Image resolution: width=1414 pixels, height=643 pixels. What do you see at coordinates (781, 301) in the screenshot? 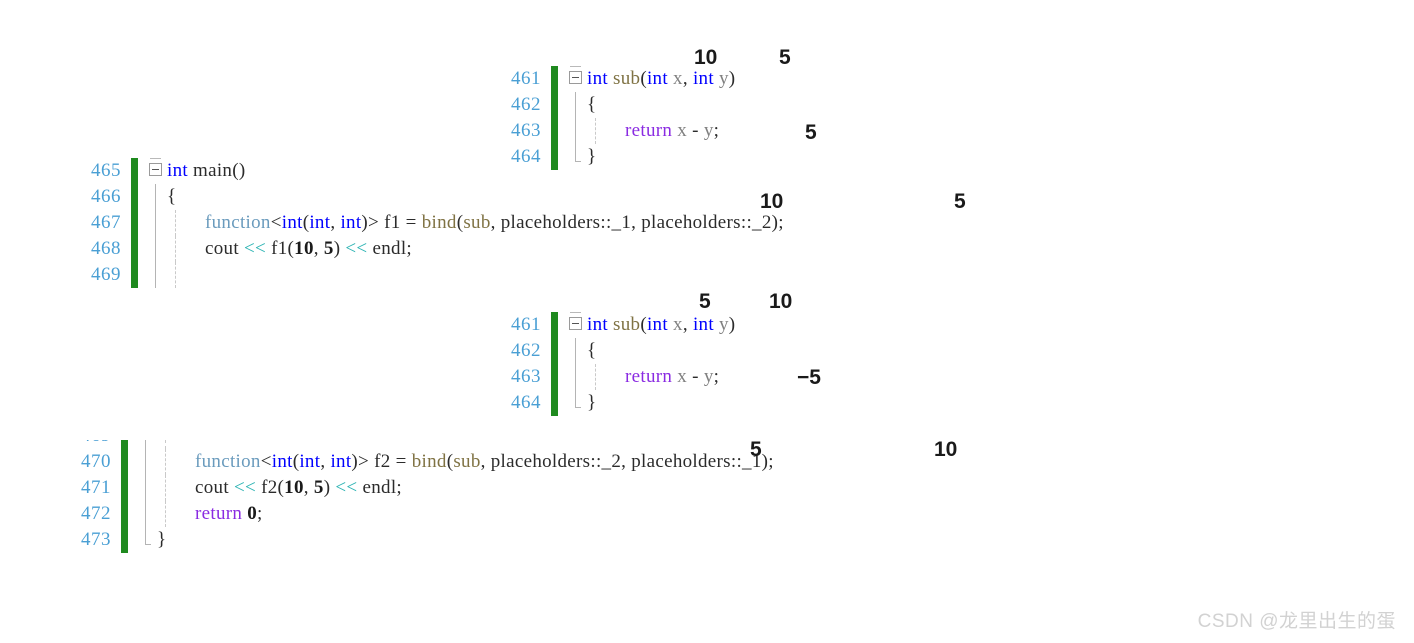
I see `annotation-sub-second-arg-y: 10` at bounding box center [781, 301].